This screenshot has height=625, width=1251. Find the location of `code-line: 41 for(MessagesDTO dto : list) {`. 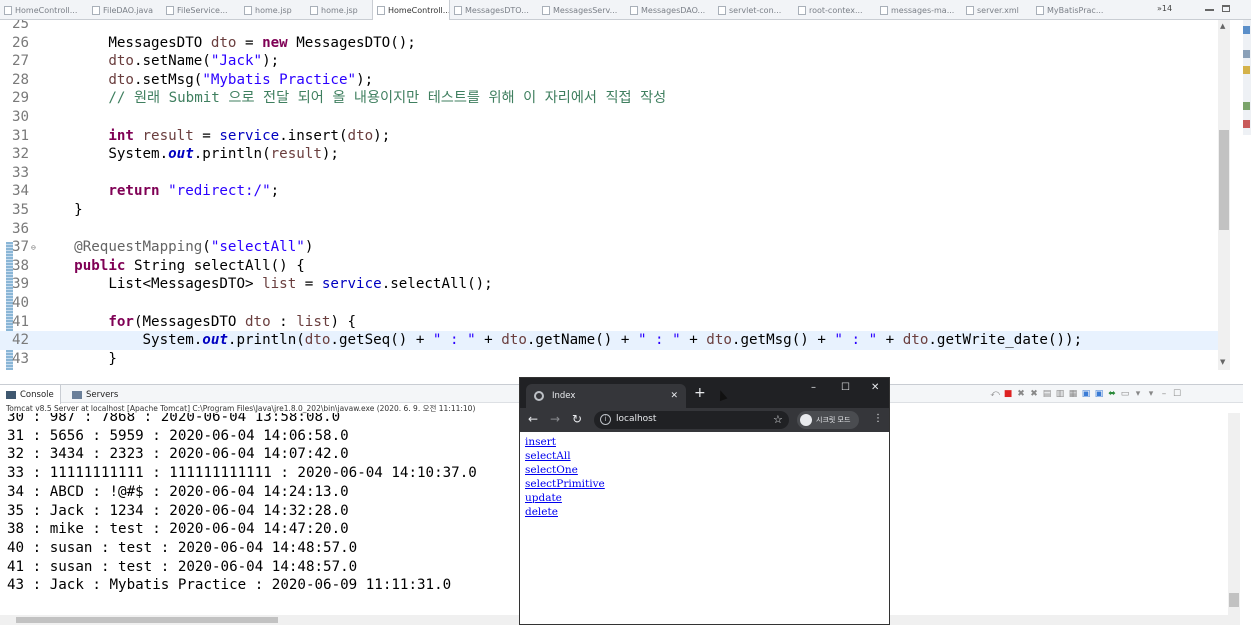

code-line: 41 for(MessagesDTO dto : list) { is located at coordinates (609, 322).